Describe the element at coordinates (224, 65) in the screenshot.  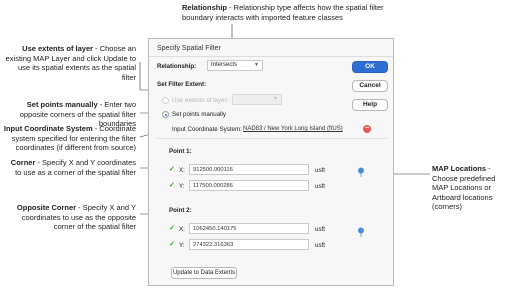
I see `relationship-value: Intersects` at that location.